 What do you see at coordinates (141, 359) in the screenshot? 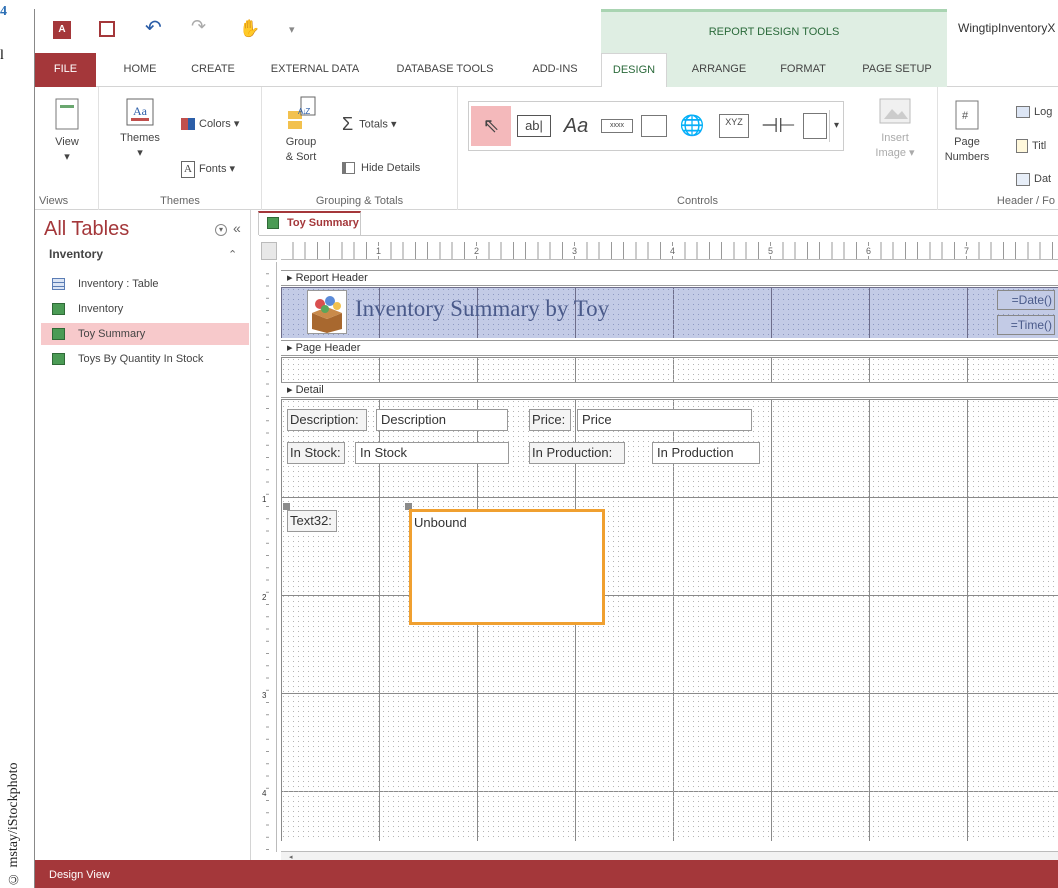
I see `nav-item-label: Toys By Quantity In Stock` at bounding box center [141, 359].